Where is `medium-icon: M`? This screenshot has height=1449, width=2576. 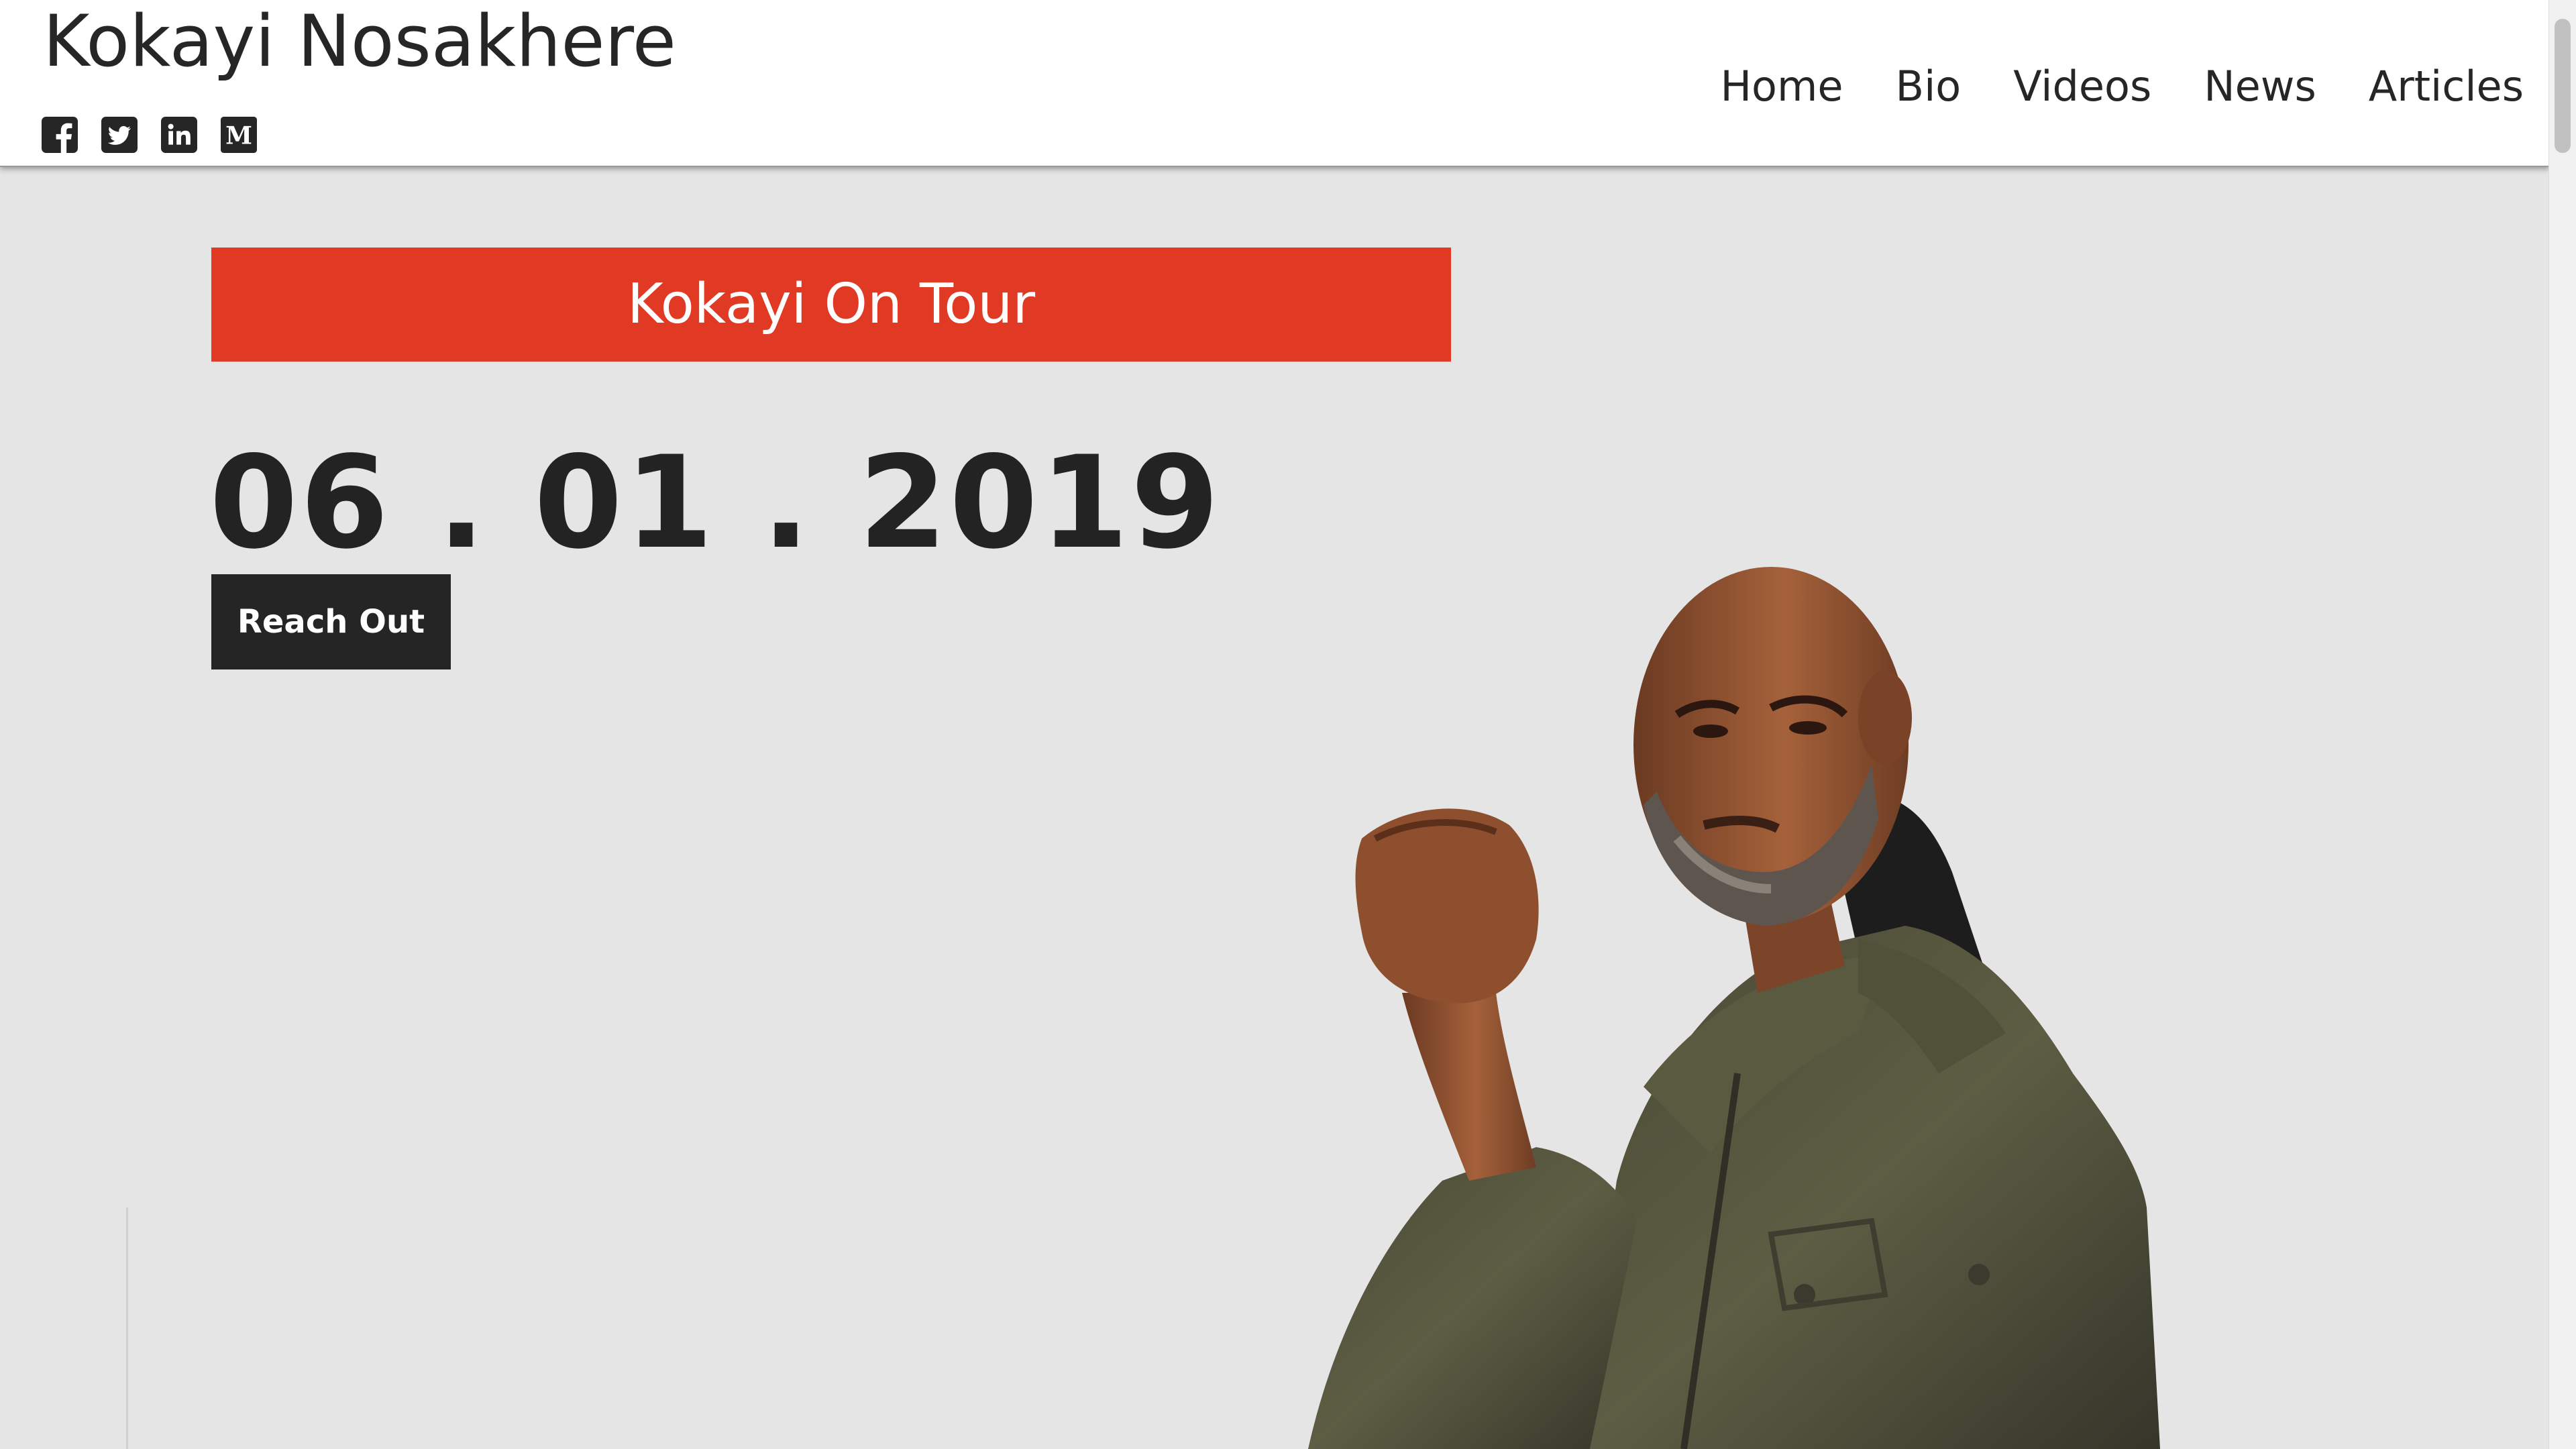 medium-icon: M is located at coordinates (239, 135).